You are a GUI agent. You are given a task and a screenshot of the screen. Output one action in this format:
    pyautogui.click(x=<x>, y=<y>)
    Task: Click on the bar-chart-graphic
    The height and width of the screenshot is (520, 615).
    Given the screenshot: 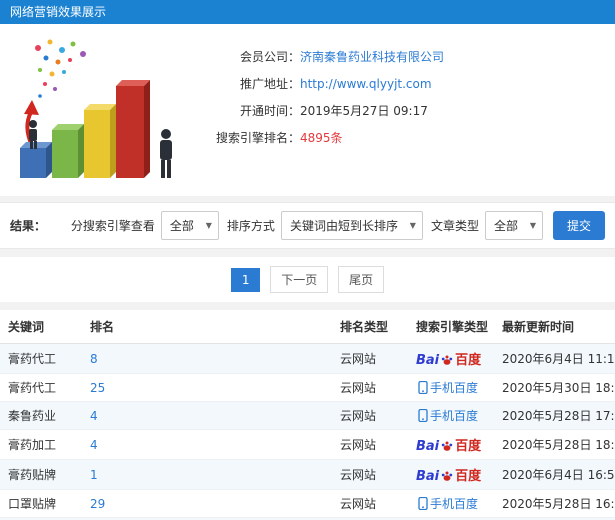 What is the action you would take?
    pyautogui.click(x=96, y=108)
    